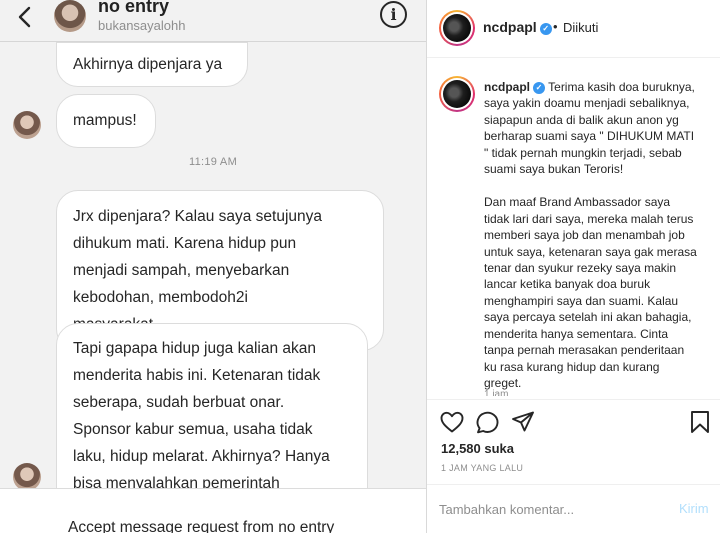 The height and width of the screenshot is (533, 720). I want to click on message-bubble: mampus!, so click(106, 121).